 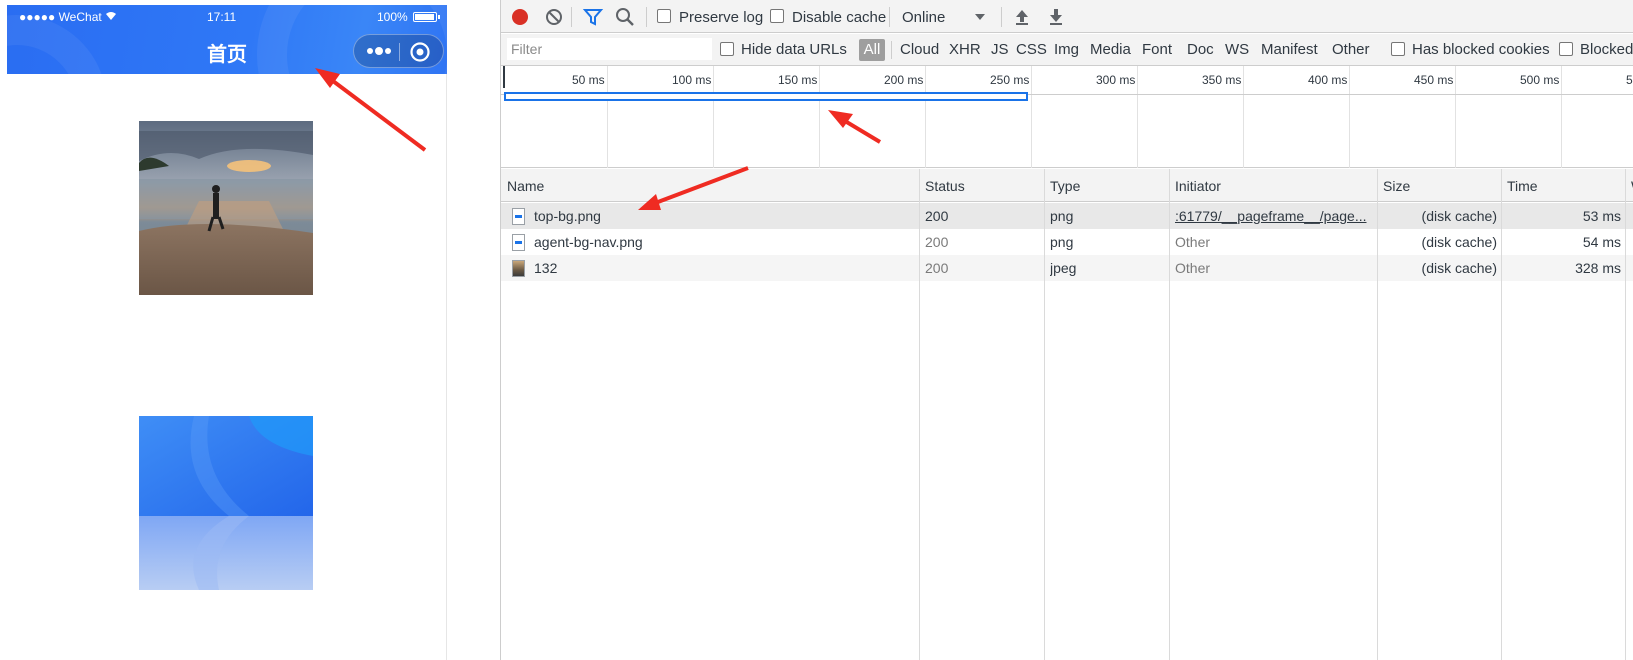 What do you see at coordinates (965, 49) in the screenshot?
I see `type-filter-xhr: XHR` at bounding box center [965, 49].